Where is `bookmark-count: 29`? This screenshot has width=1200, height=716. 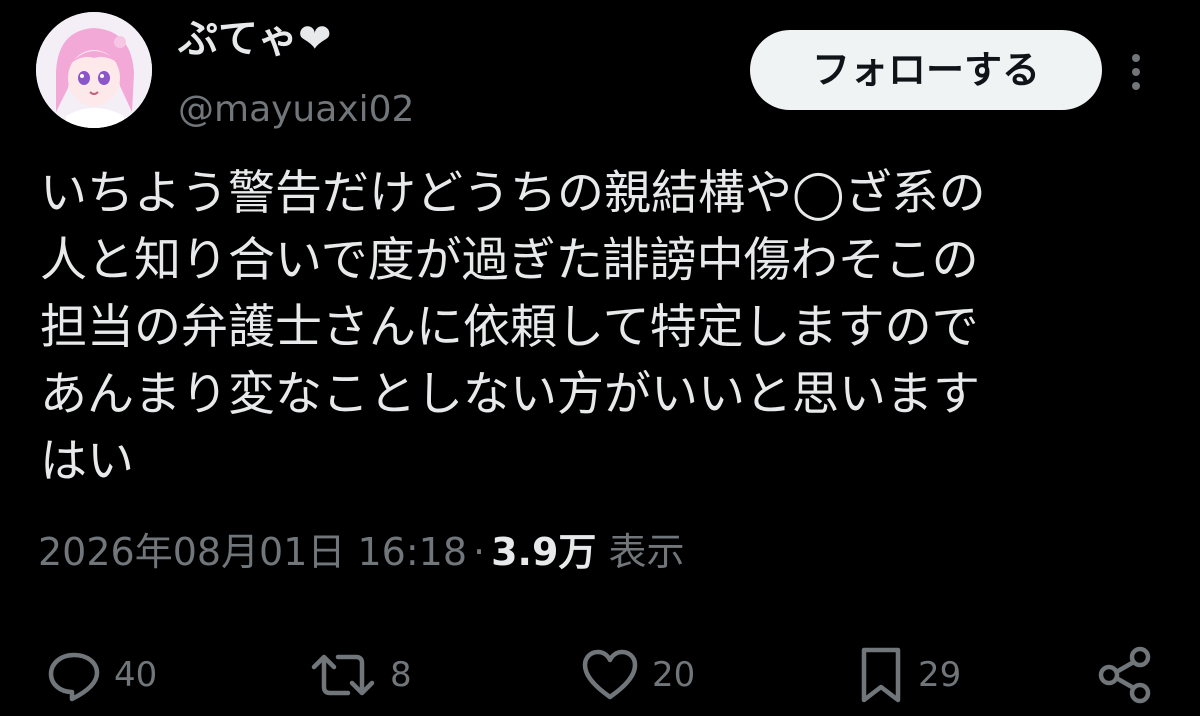
bookmark-count: 29 is located at coordinates (940, 675).